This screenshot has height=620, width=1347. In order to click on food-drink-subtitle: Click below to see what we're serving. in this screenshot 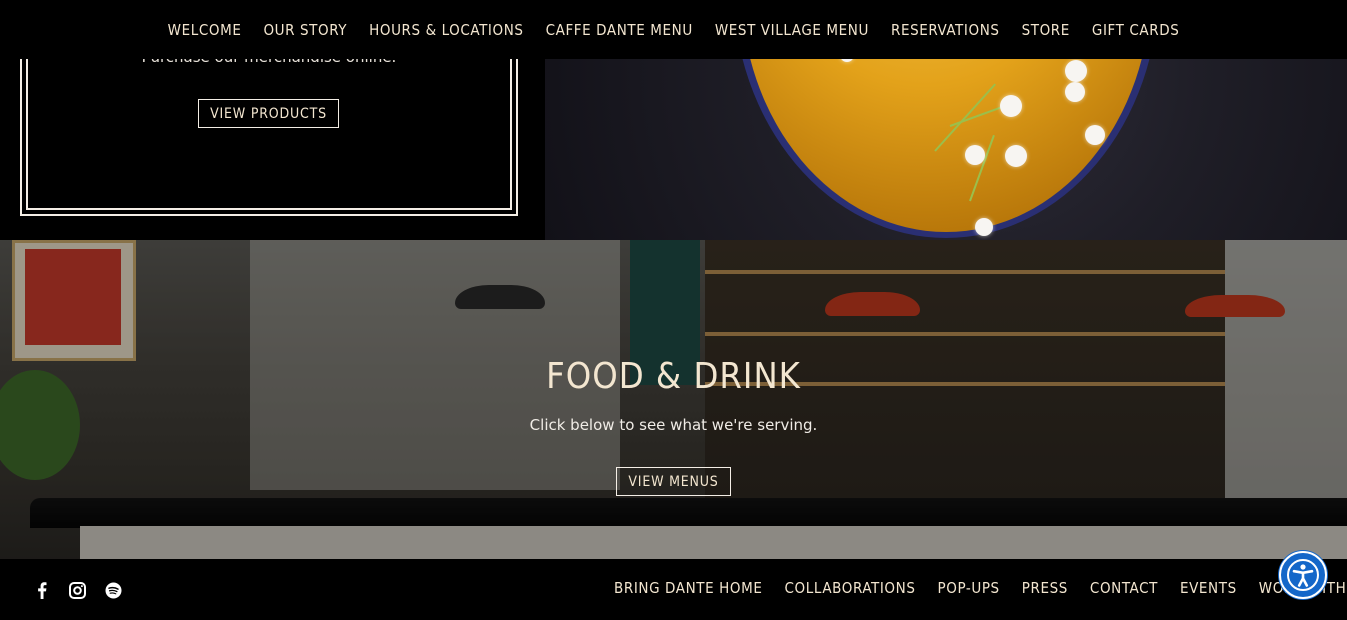, I will do `click(673, 425)`.